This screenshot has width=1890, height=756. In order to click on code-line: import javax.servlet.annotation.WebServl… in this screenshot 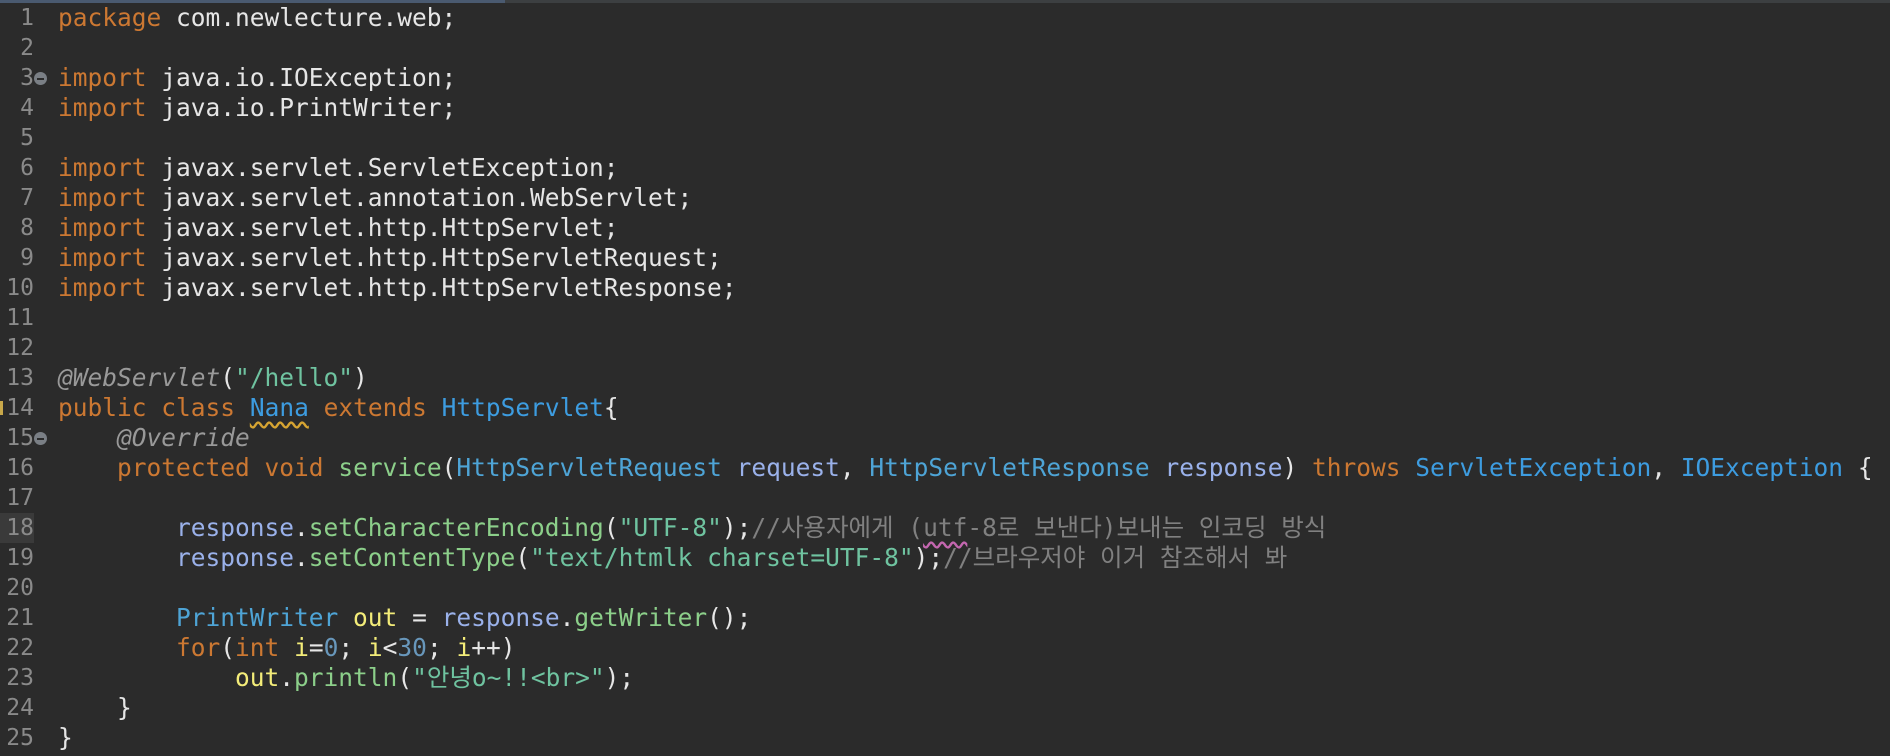, I will do `click(974, 198)`.